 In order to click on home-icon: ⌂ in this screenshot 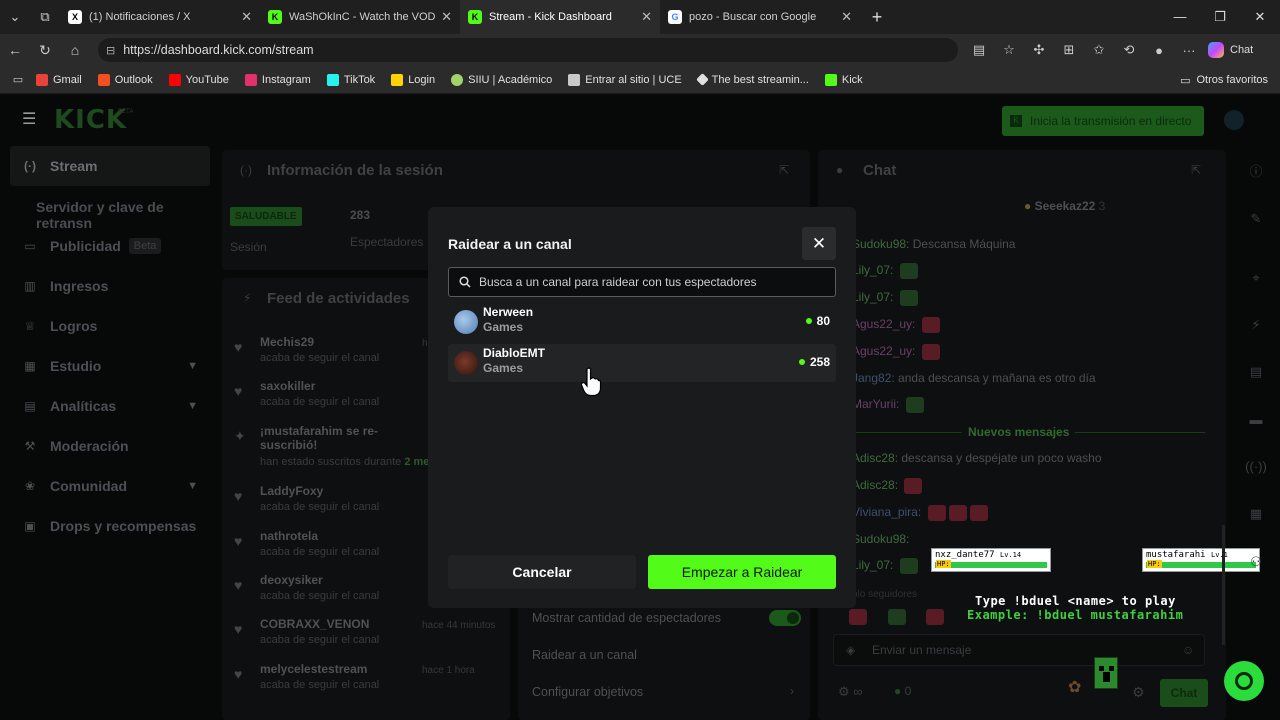, I will do `click(75, 50)`.